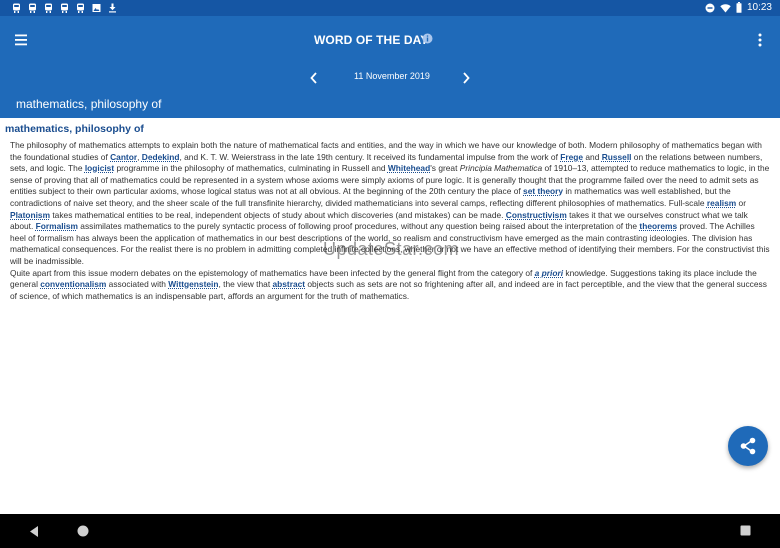 Image resolution: width=780 pixels, height=548 pixels. What do you see at coordinates (99, 168) in the screenshot?
I see `link-logicist: logicist` at bounding box center [99, 168].